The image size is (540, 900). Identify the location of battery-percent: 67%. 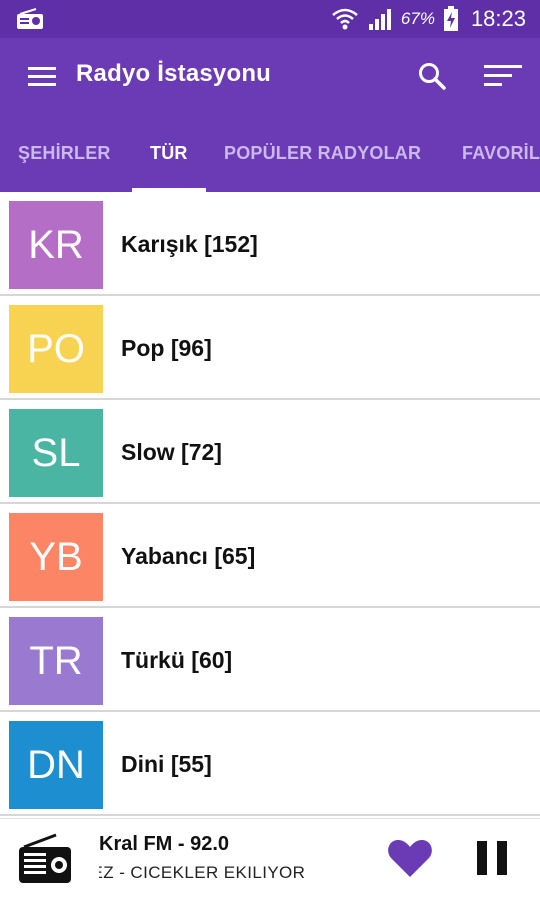
(417, 18).